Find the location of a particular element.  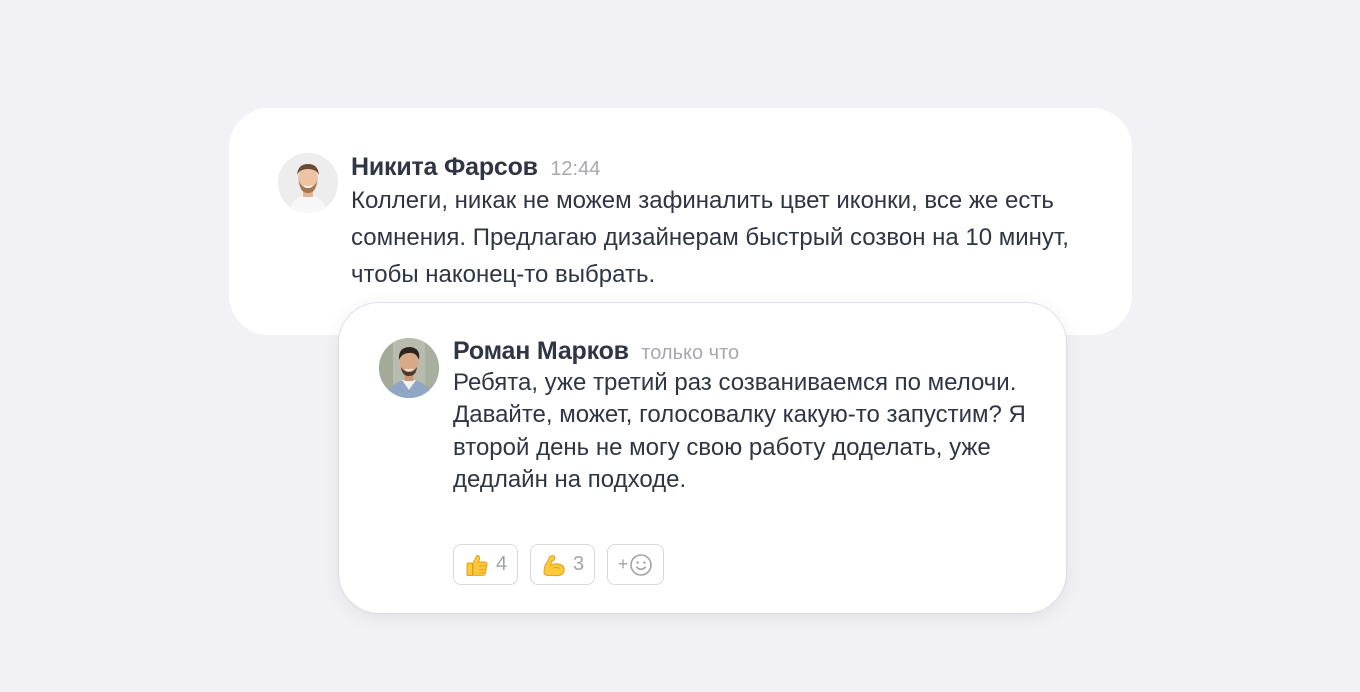

reaction-count: 3 is located at coordinates (578, 564).